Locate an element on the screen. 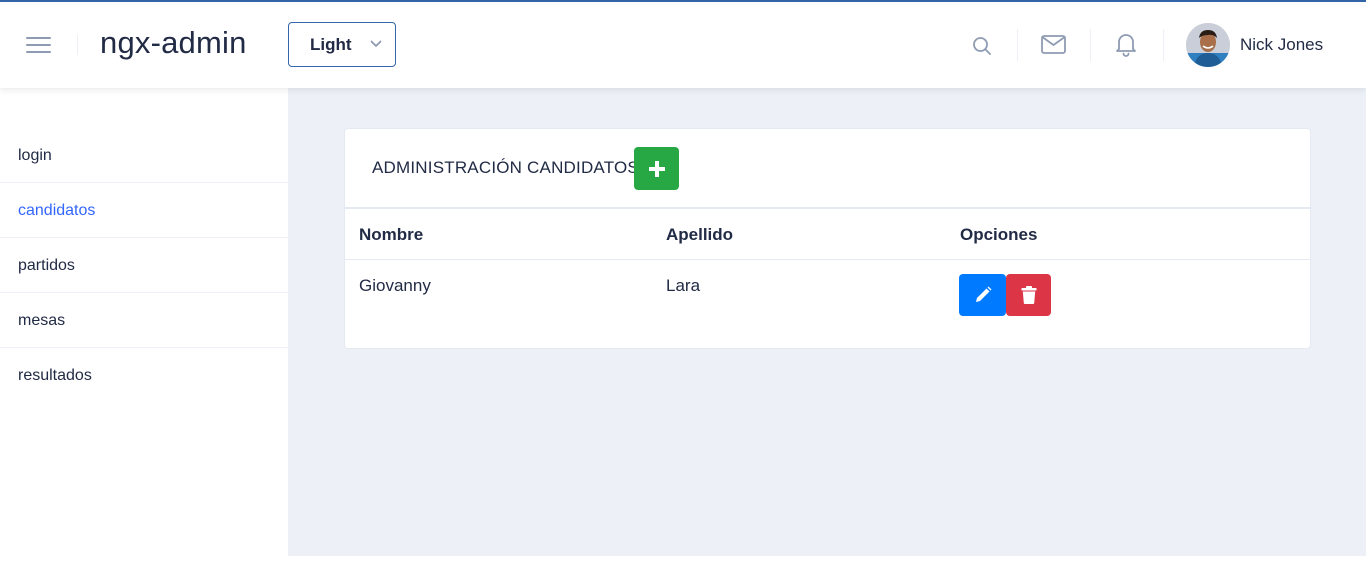 Image resolution: width=1366 pixels, height=564 pixels. edit-button is located at coordinates (982, 295).